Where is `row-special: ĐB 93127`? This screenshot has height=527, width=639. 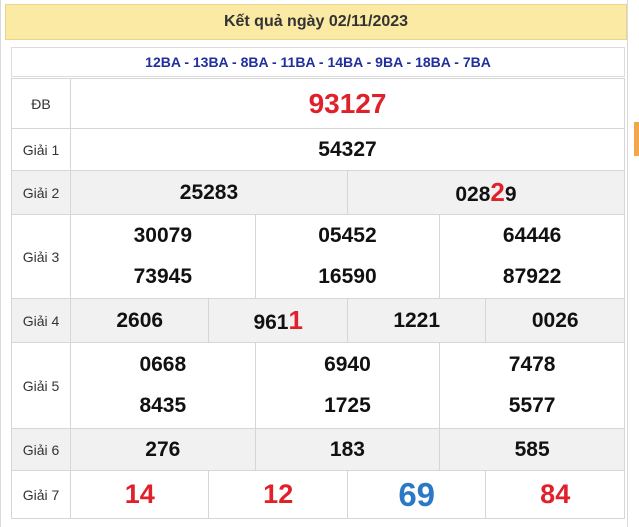
row-special: ĐB 93127 is located at coordinates (318, 103).